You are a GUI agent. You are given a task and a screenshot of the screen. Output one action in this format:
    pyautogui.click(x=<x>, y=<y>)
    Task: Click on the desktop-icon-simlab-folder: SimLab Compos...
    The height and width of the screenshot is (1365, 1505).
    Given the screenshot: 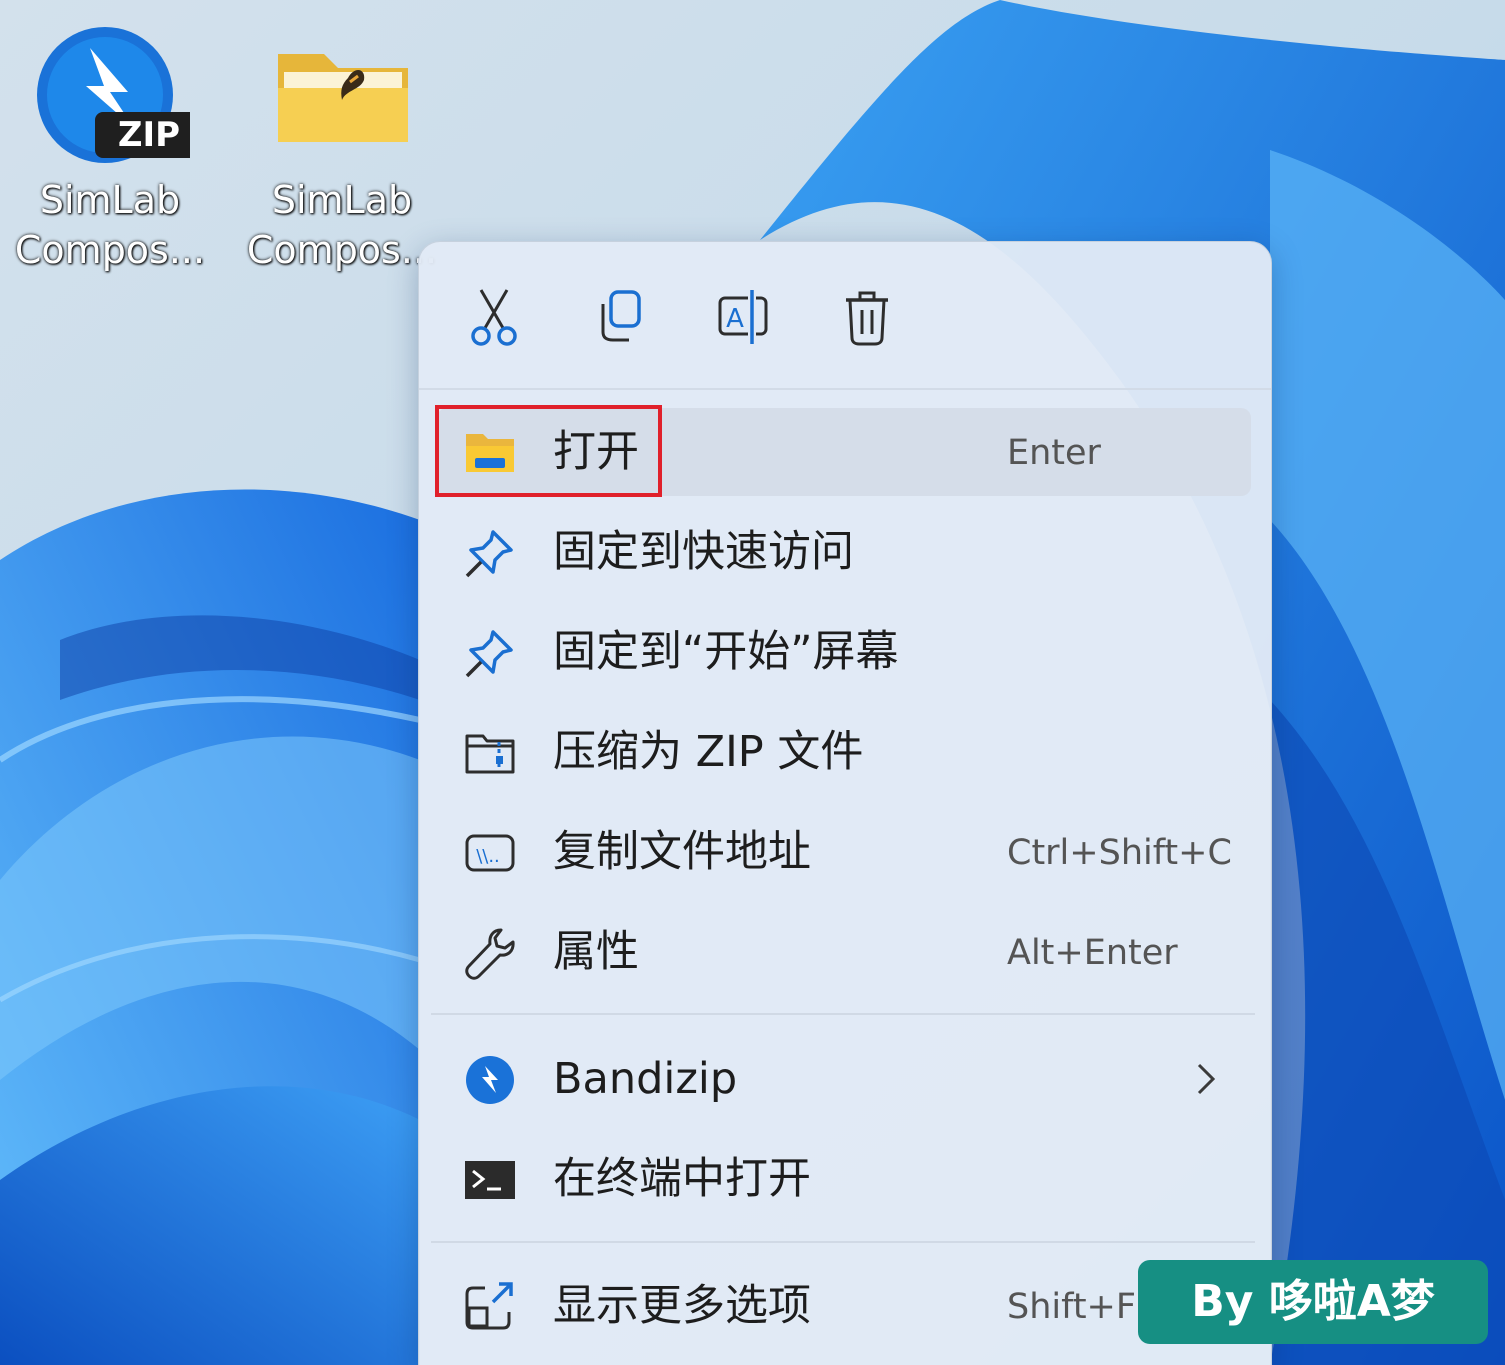 What is the action you would take?
    pyautogui.click(x=342, y=145)
    